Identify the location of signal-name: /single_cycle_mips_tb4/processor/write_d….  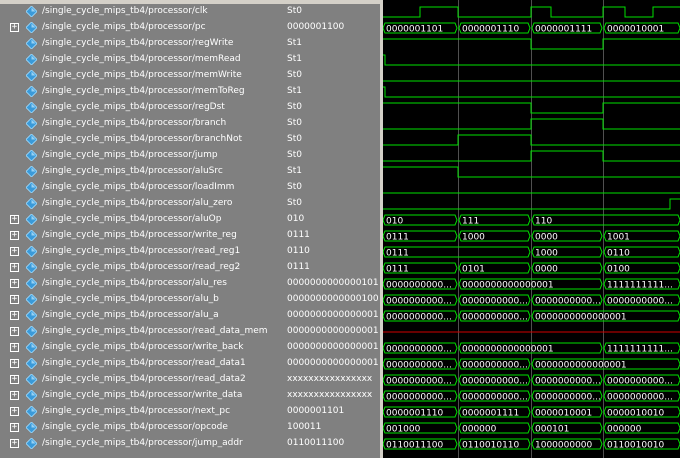
(142, 395).